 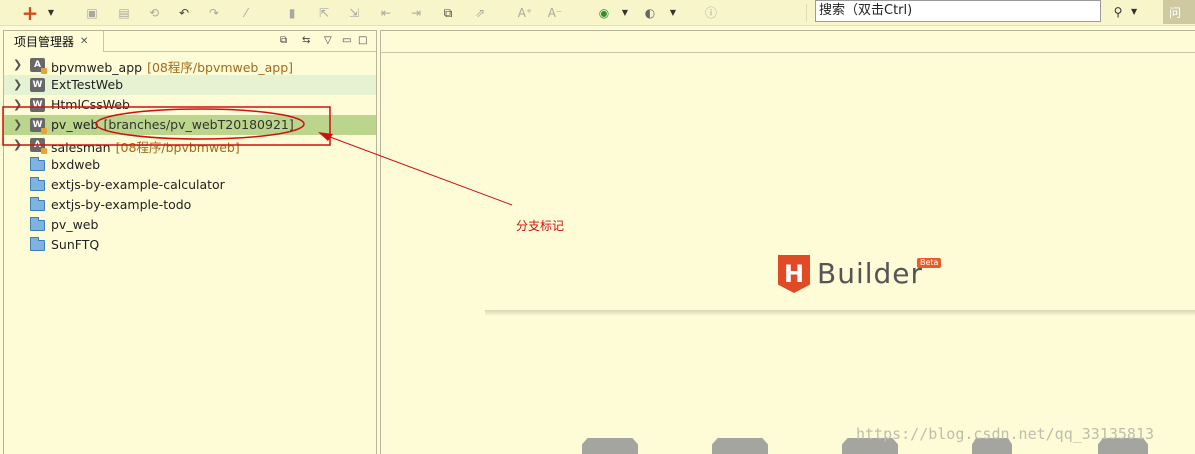 I want to click on minimize-panel-icon: ▭, so click(x=346, y=41).